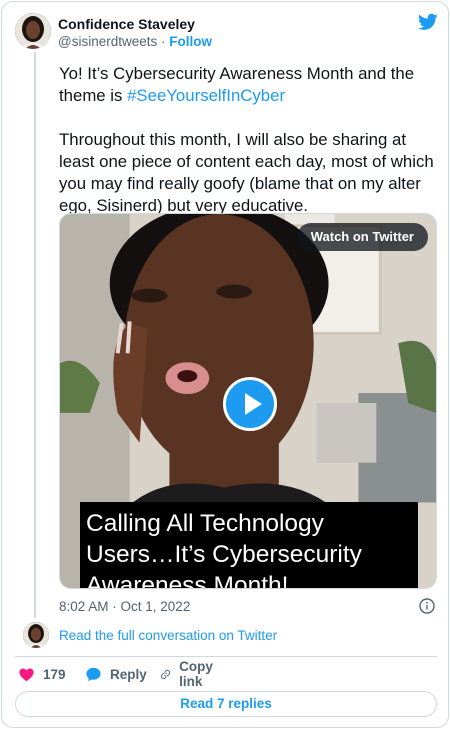 The width and height of the screenshot is (450, 729). I want to click on caption-line: Awareness Month!, so click(187, 580).